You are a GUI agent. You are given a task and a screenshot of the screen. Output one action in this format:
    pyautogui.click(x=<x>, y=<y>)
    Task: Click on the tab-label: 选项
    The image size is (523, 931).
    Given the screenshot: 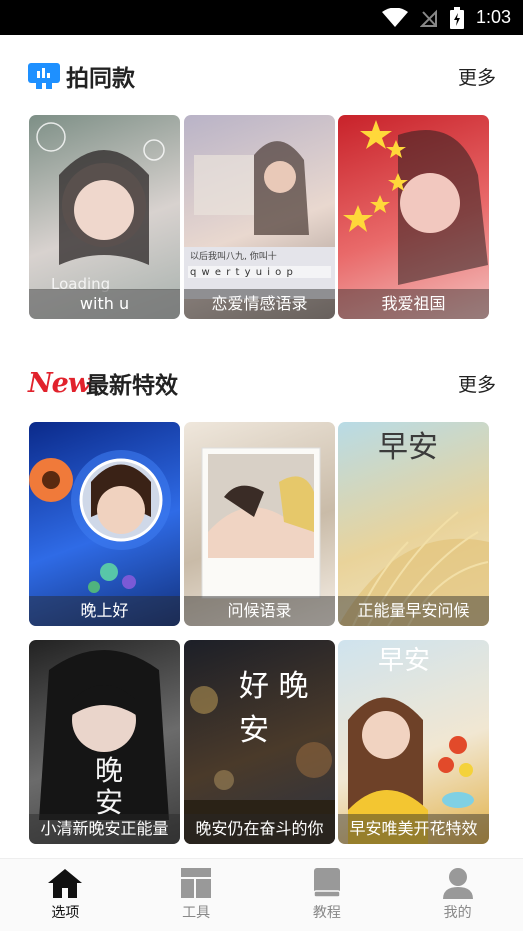 What is the action you would take?
    pyautogui.click(x=65, y=913)
    